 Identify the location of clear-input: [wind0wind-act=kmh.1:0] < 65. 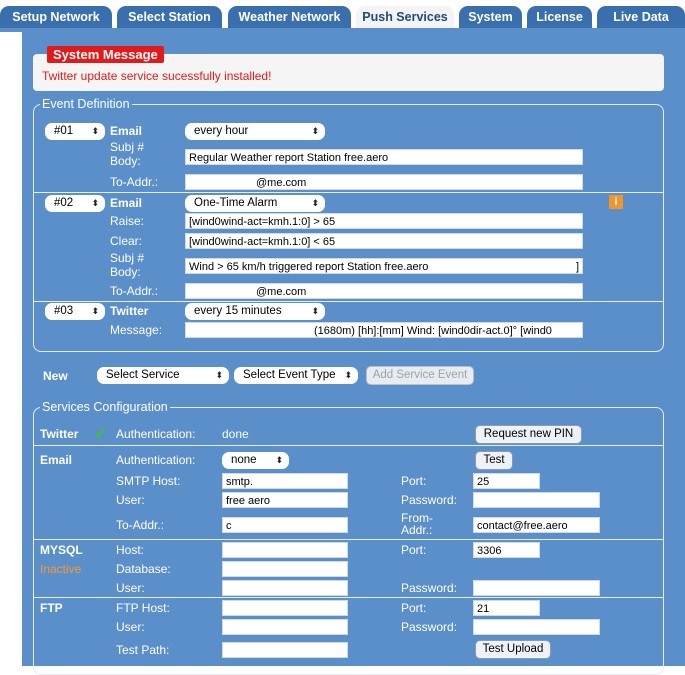
(384, 241).